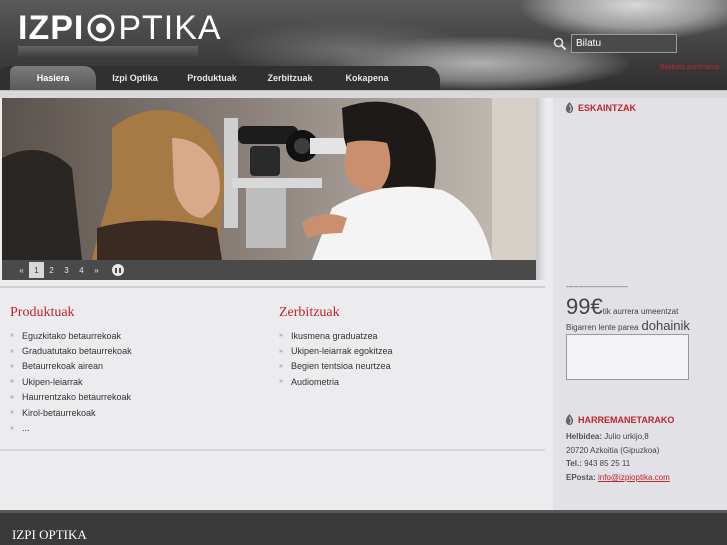 This screenshot has width=727, height=545. I want to click on slider-page-button: 4, so click(81, 270).